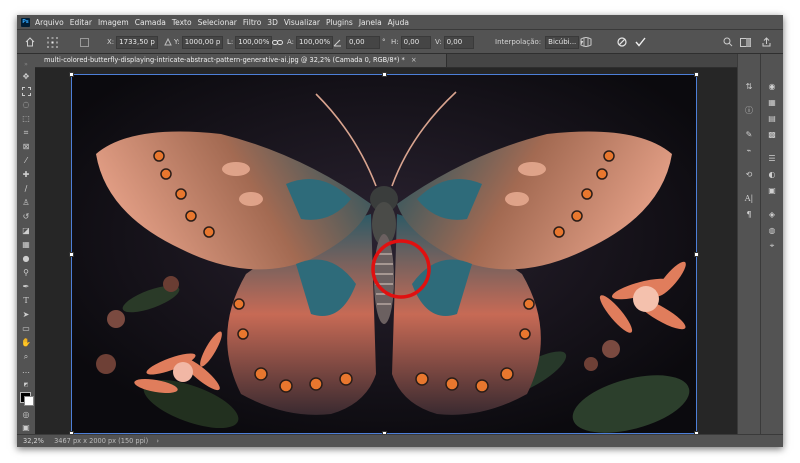 Image resolution: width=800 pixels, height=463 pixels. Describe the element at coordinates (749, 134) in the screenshot. I see `brush-settings-icon: ✎` at that location.